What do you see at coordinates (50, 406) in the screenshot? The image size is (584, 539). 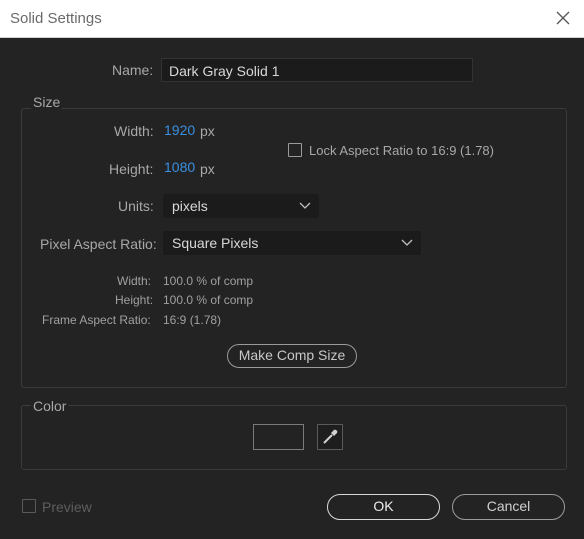 I see `color-group-label: Color` at bounding box center [50, 406].